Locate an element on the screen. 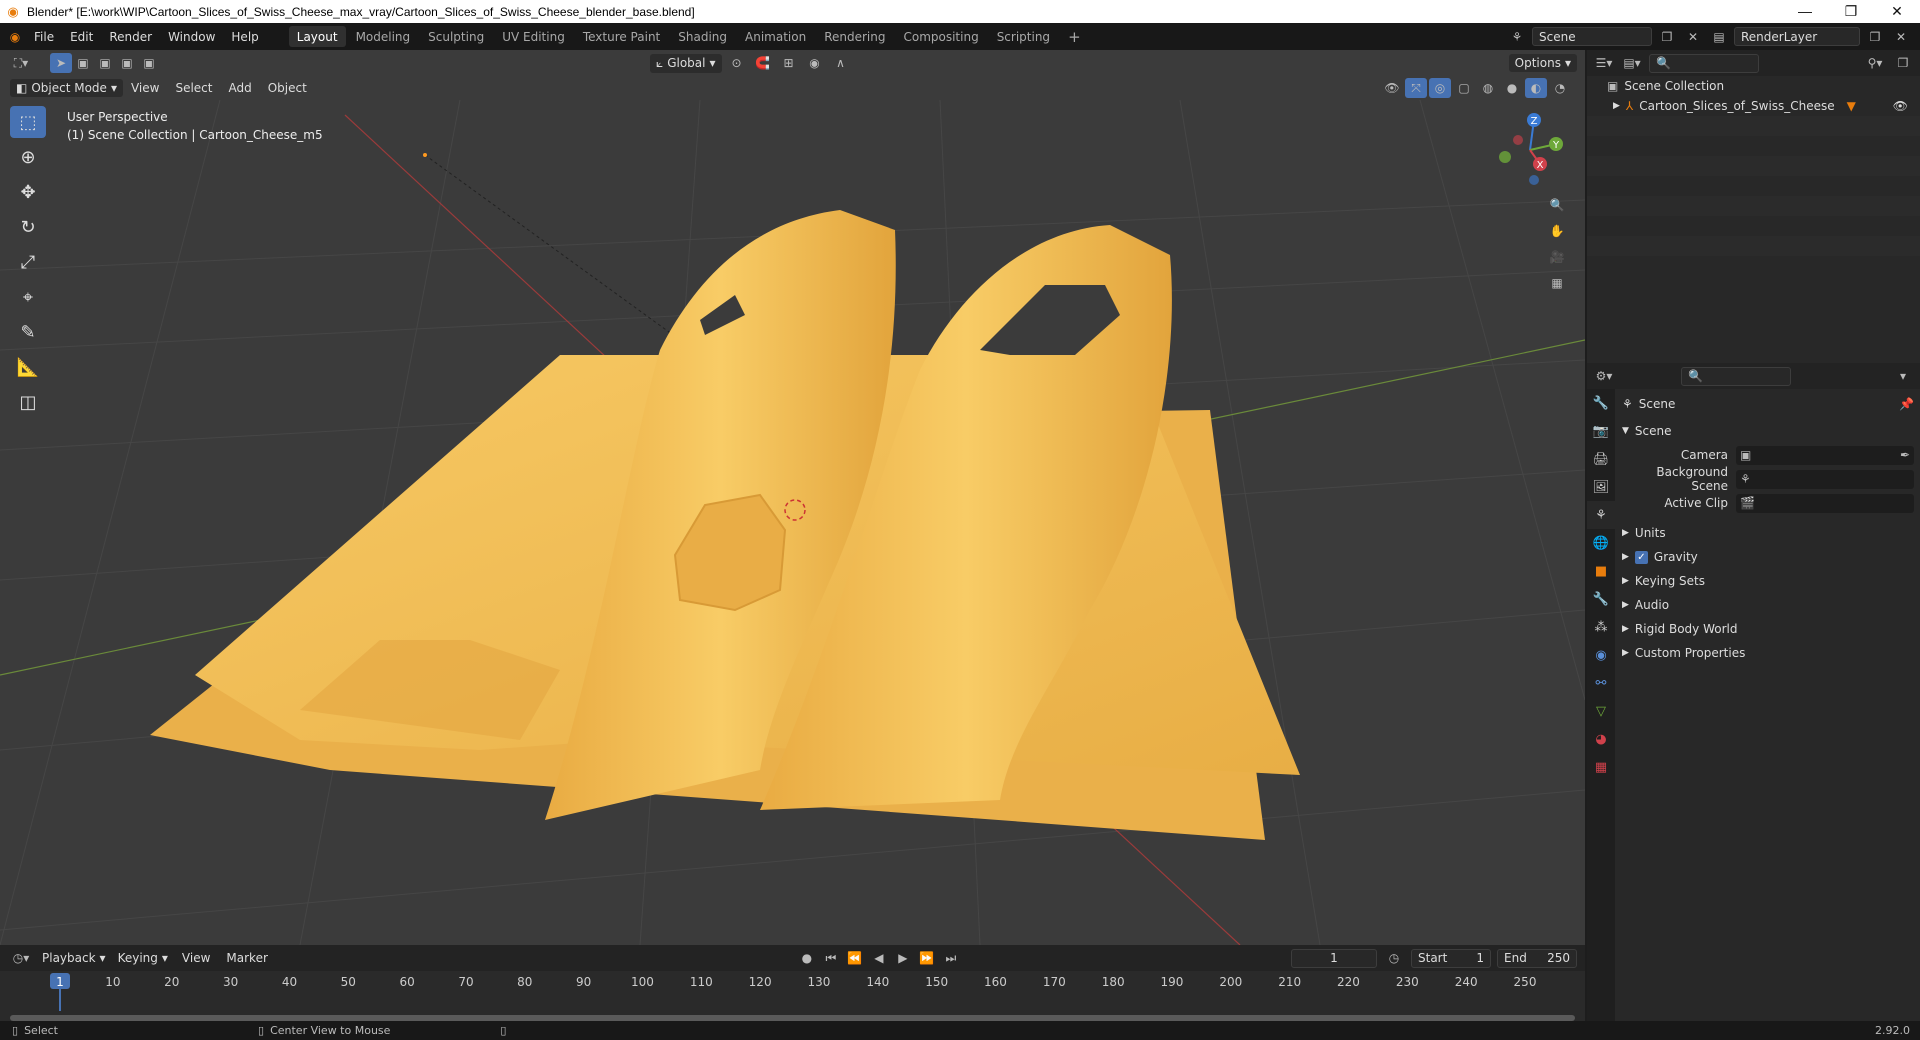 This screenshot has width=1920, height=1040. blender-menu-icon: ◉ is located at coordinates (15, 37).